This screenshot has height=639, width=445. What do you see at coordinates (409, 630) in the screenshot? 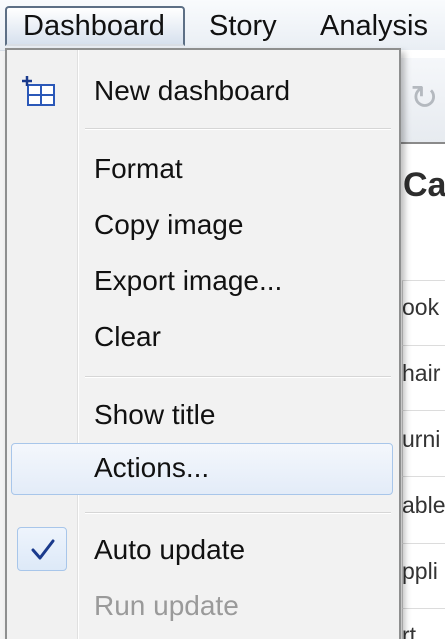
I see `background-row: rt` at bounding box center [409, 630].